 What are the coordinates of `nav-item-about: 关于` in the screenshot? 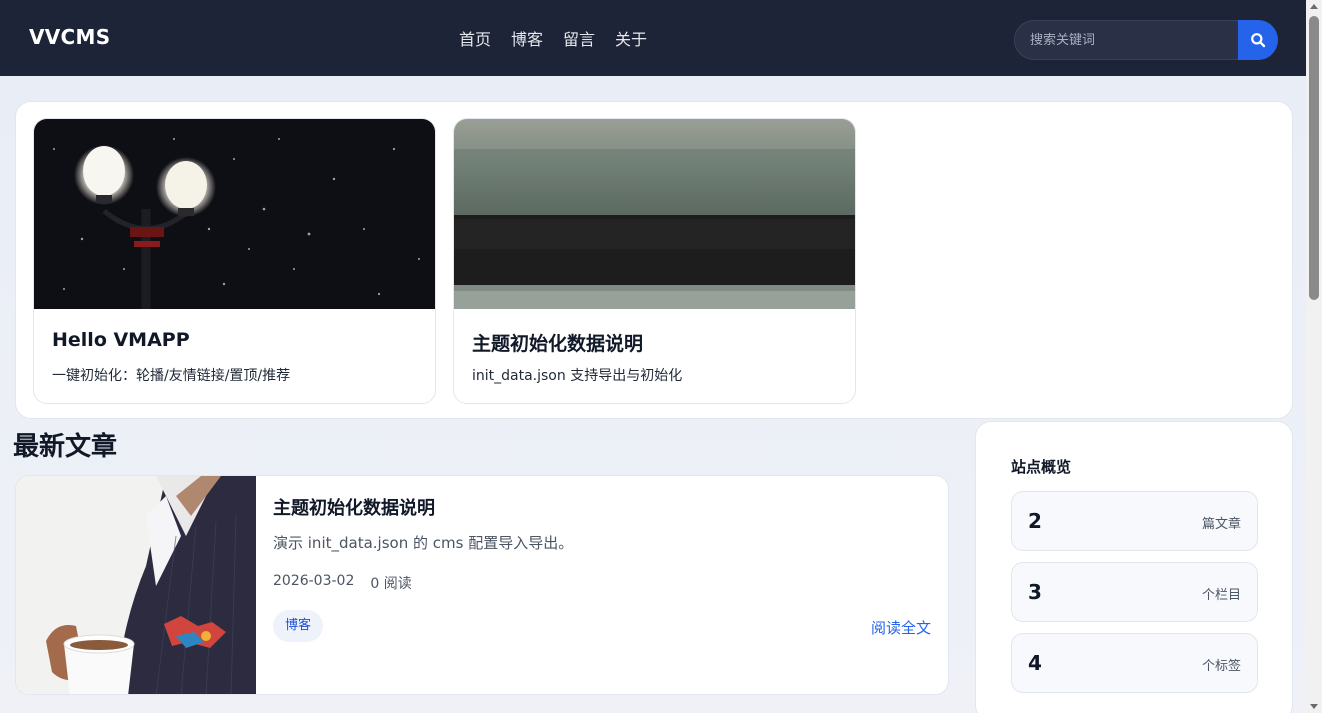 It's located at (631, 38).